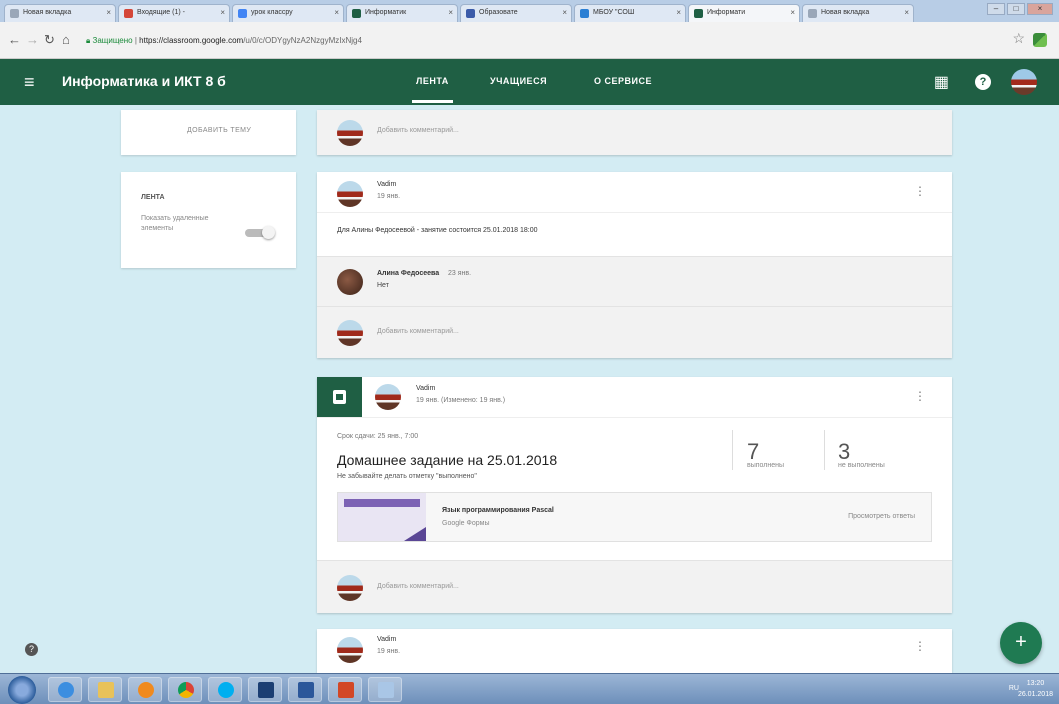 The height and width of the screenshot is (704, 1059). I want to click on show-deleted-label: Показать удаленные элементы, so click(175, 223).